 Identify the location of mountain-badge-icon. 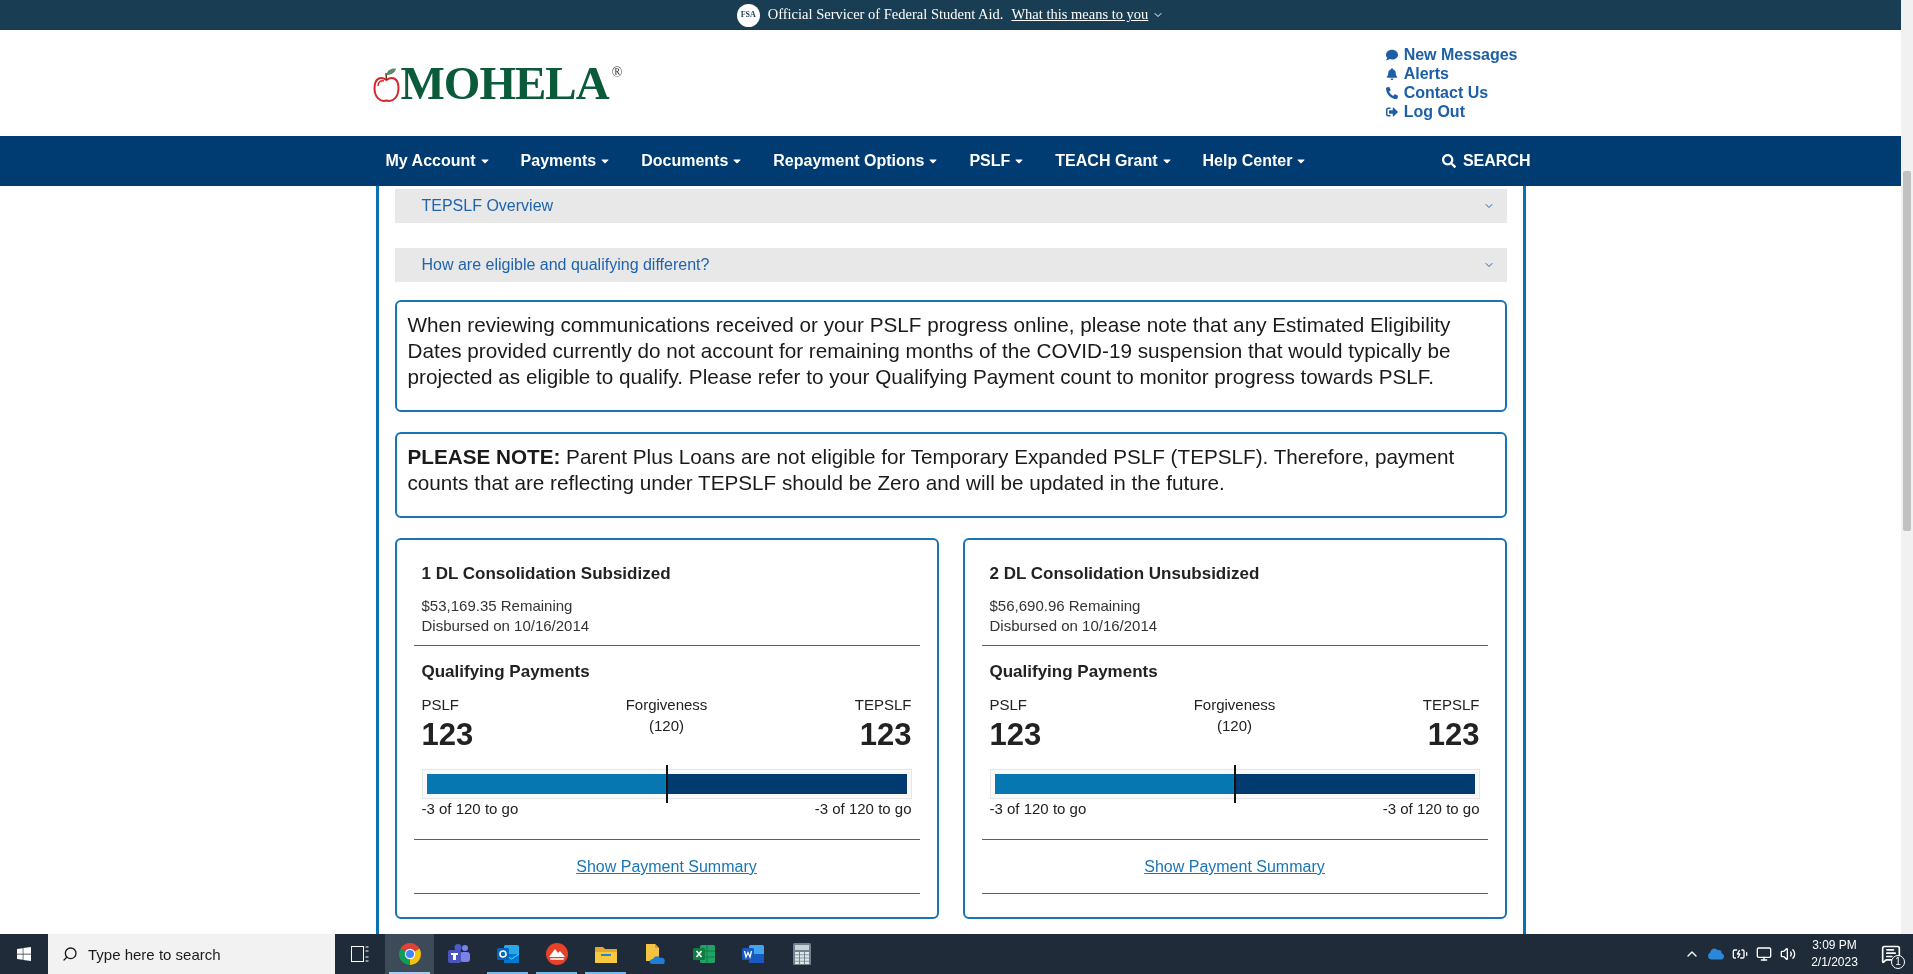
(556, 954).